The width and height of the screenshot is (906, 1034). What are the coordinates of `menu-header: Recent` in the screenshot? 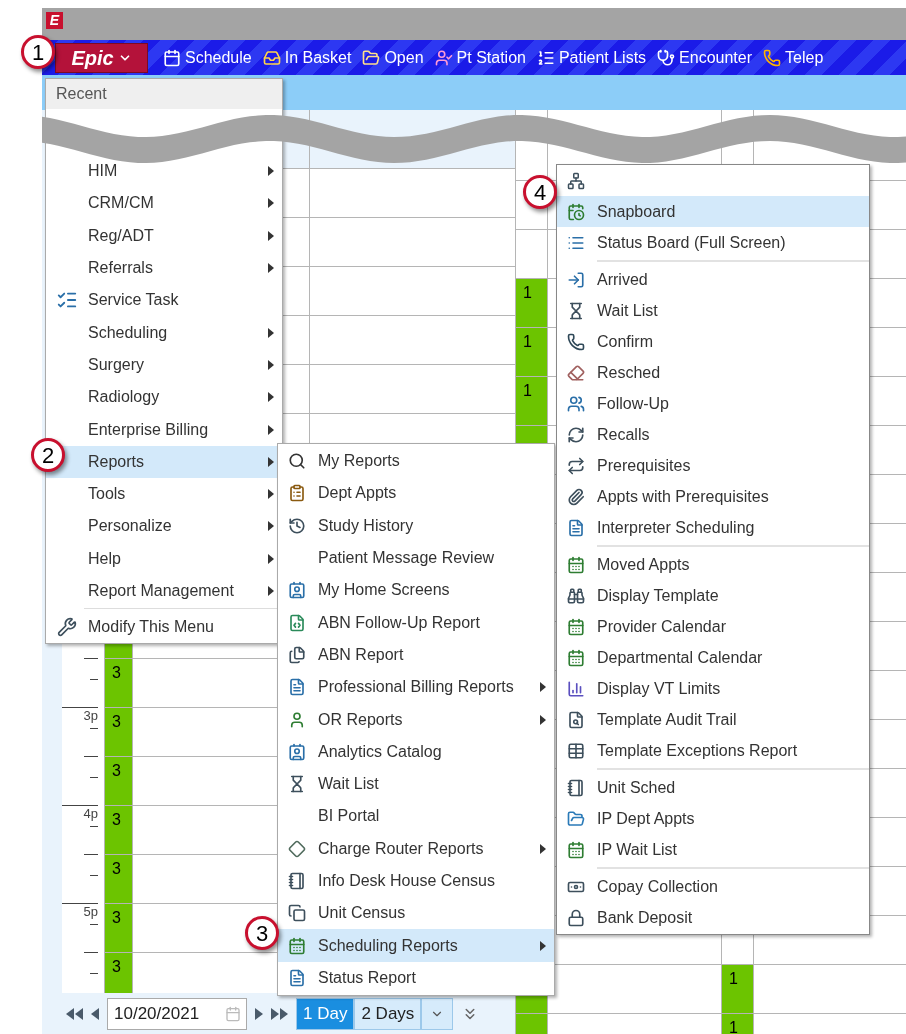 It's located at (164, 94).